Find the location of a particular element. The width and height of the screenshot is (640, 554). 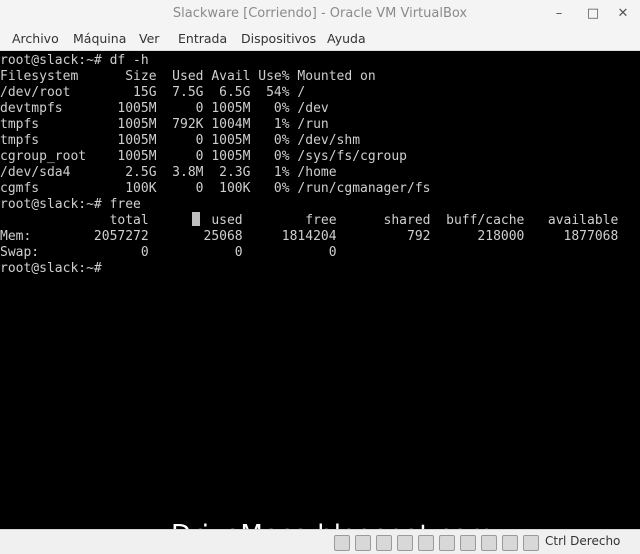

optical-drive-icon is located at coordinates (363, 543).